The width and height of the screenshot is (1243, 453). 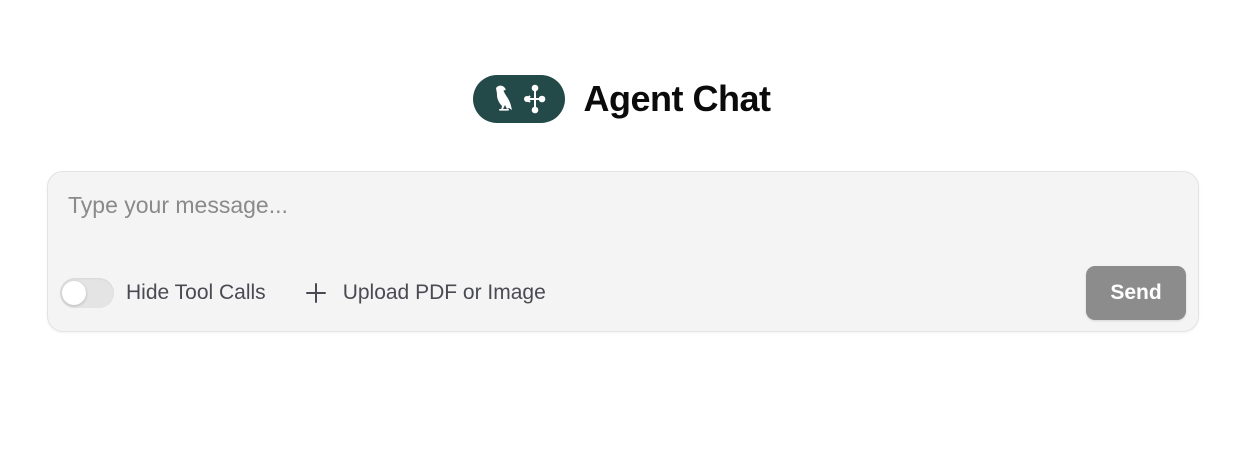 What do you see at coordinates (623, 293) in the screenshot?
I see `composer-controls: Hide Tool Calls Upload PDF or Image Send` at bounding box center [623, 293].